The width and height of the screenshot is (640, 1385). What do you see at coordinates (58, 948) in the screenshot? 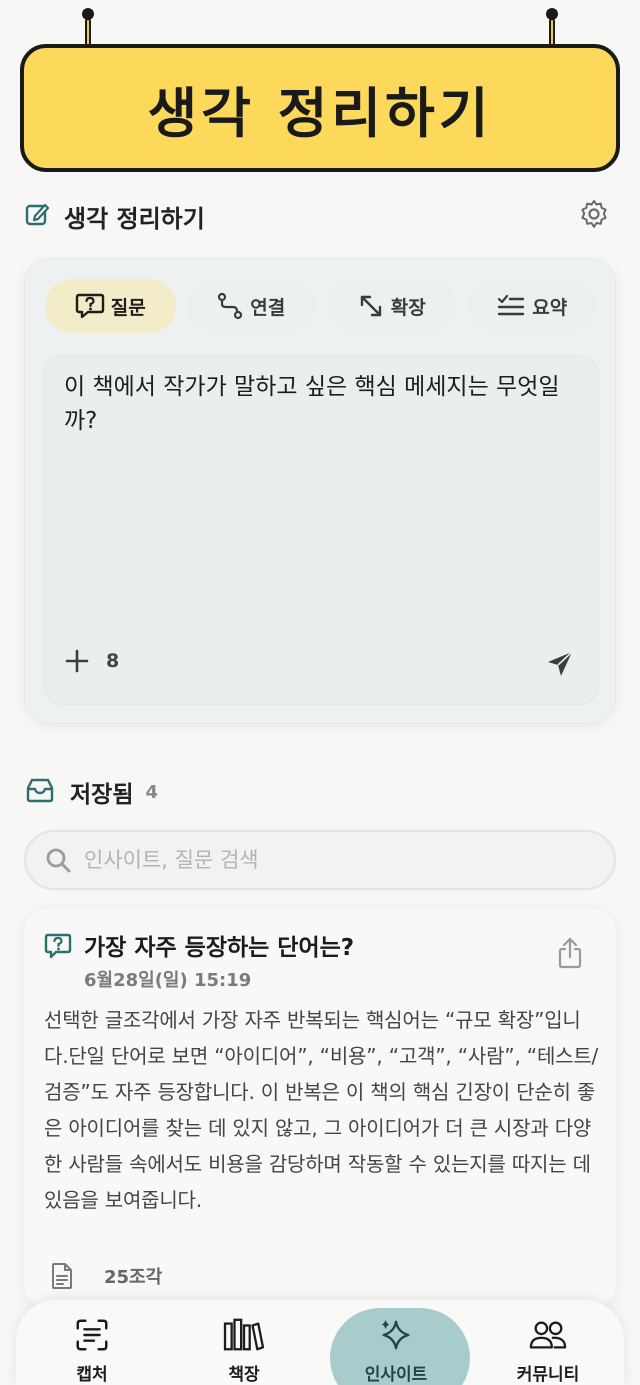
I see `question-bubble-icon` at bounding box center [58, 948].